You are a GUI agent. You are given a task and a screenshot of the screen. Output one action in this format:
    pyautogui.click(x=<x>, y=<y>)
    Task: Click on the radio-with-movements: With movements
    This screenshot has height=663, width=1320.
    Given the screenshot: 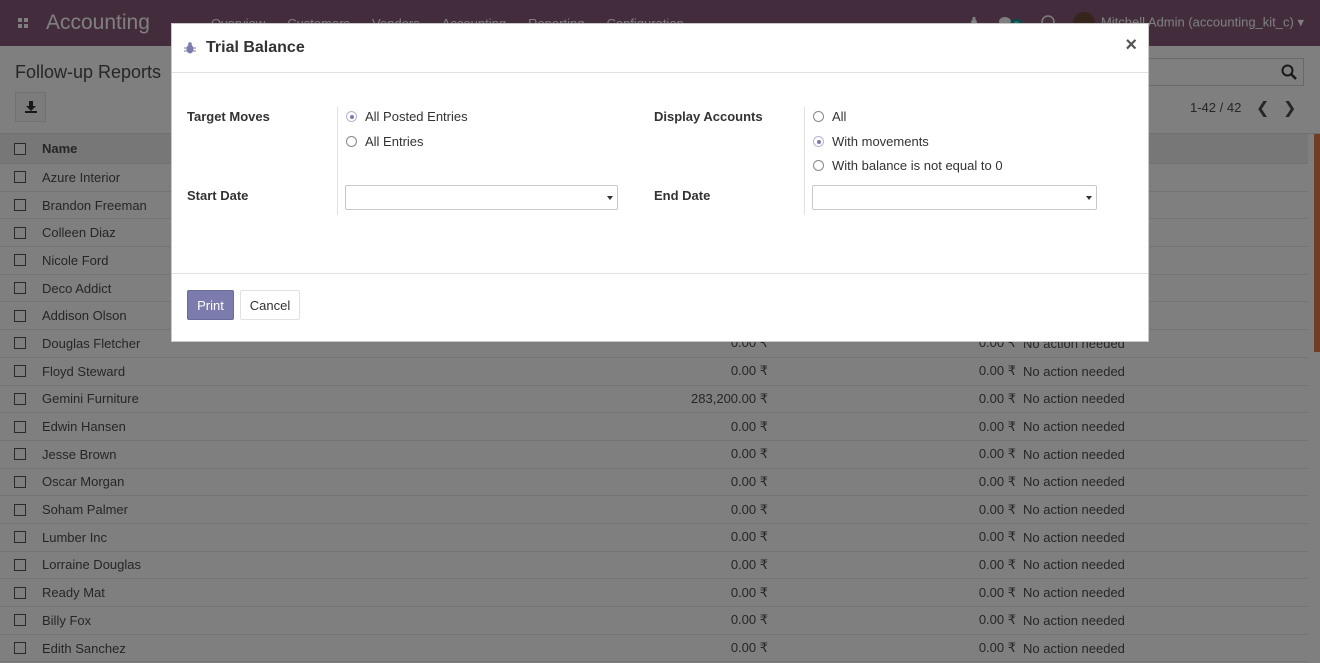 What is the action you would take?
    pyautogui.click(x=871, y=141)
    